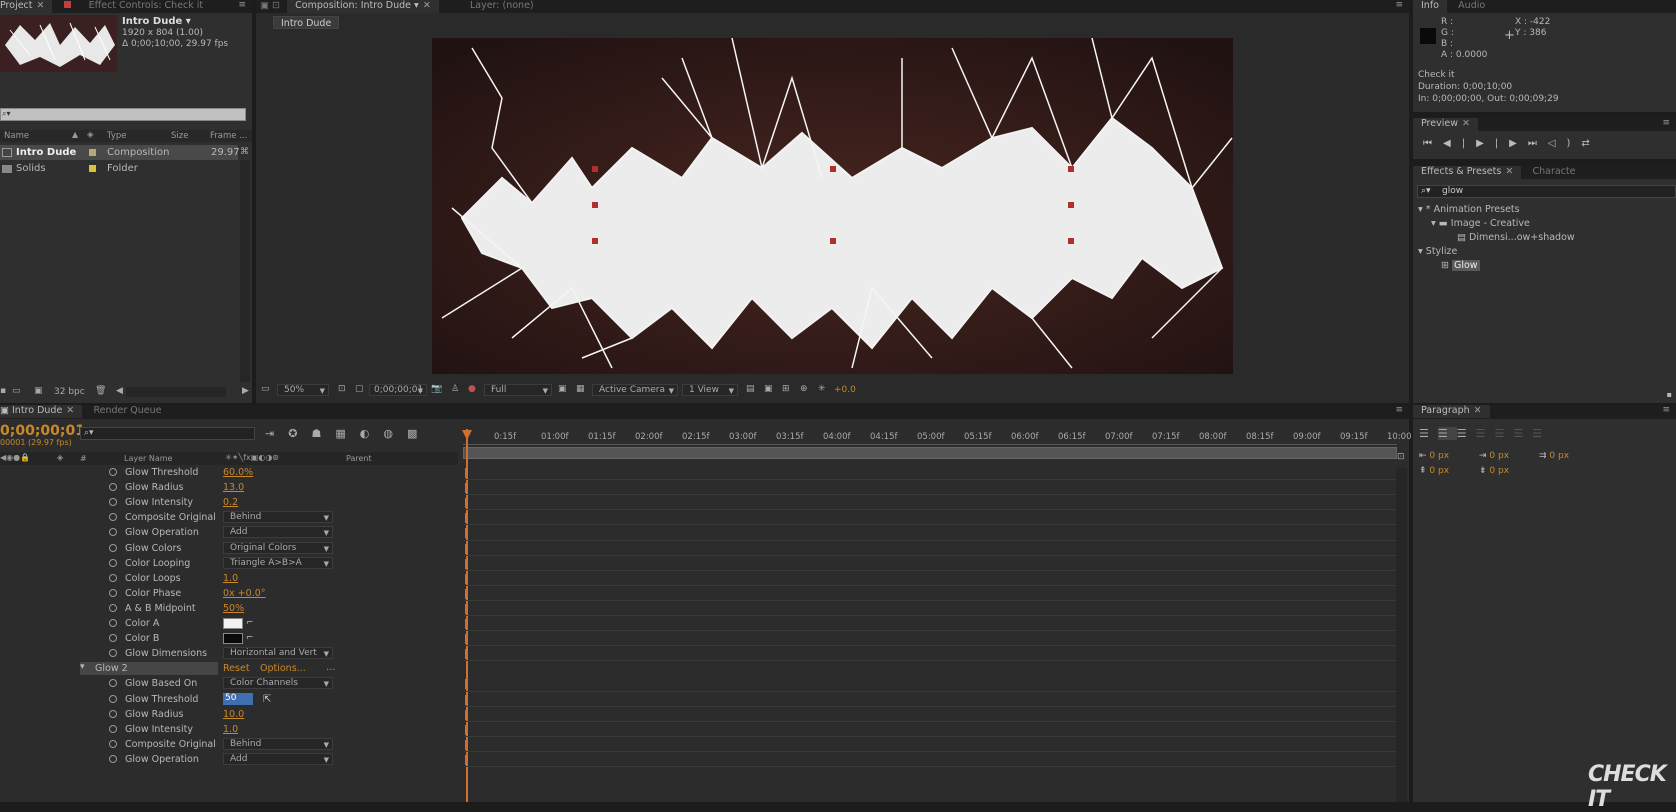 This screenshot has height=812, width=1676. I want to click on switches-icon: ◀◉●🔒, so click(15, 457).